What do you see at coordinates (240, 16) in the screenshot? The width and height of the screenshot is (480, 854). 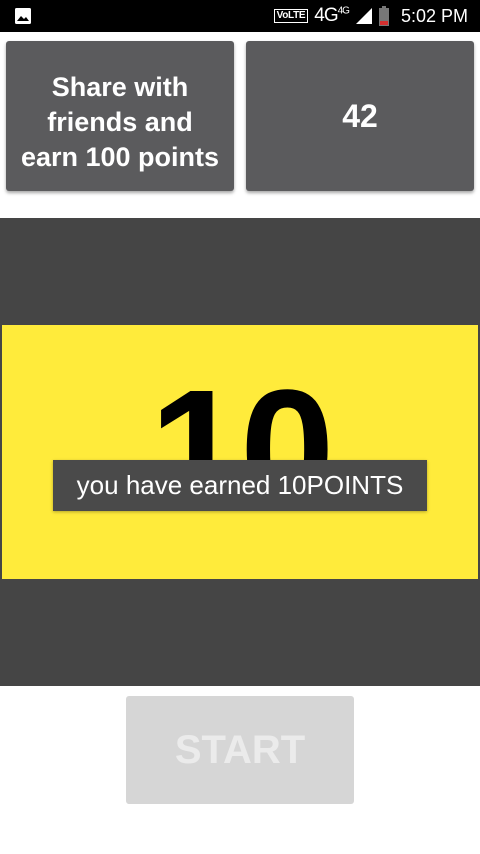 I see `status-bar: VoLTE 4G4G 5:02 PM` at bounding box center [240, 16].